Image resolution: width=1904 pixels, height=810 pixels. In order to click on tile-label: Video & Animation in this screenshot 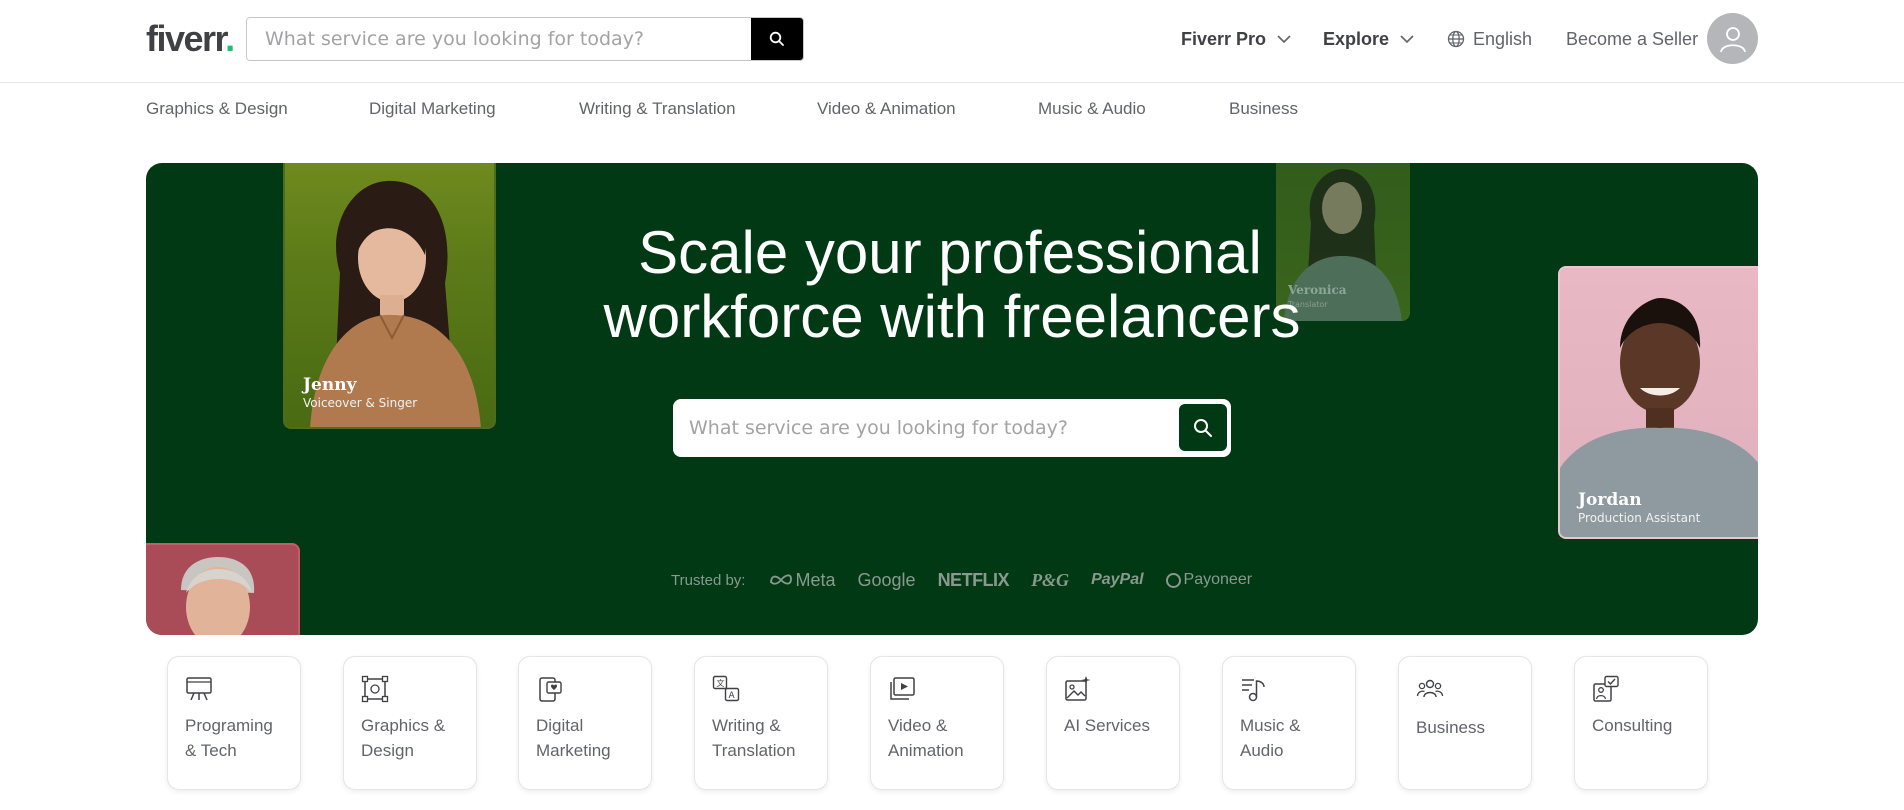, I will do `click(944, 738)`.